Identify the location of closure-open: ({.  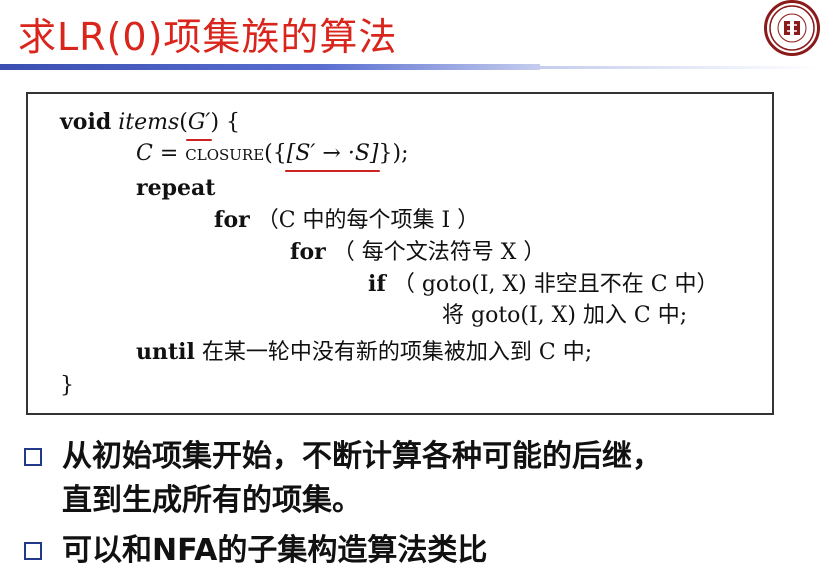
(275, 153).